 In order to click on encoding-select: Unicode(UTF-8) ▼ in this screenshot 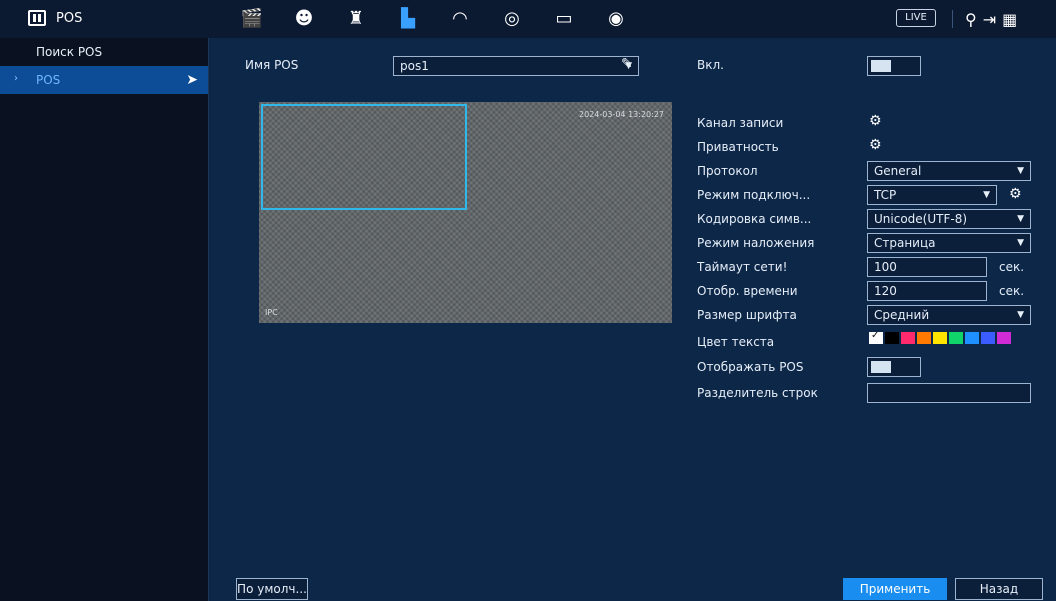, I will do `click(949, 219)`.